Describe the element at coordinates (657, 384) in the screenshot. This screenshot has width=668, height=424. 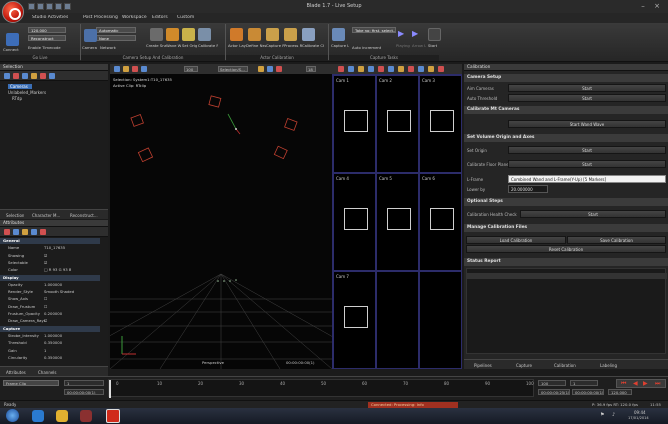
I see `skip-end-icon: ⏭` at that location.